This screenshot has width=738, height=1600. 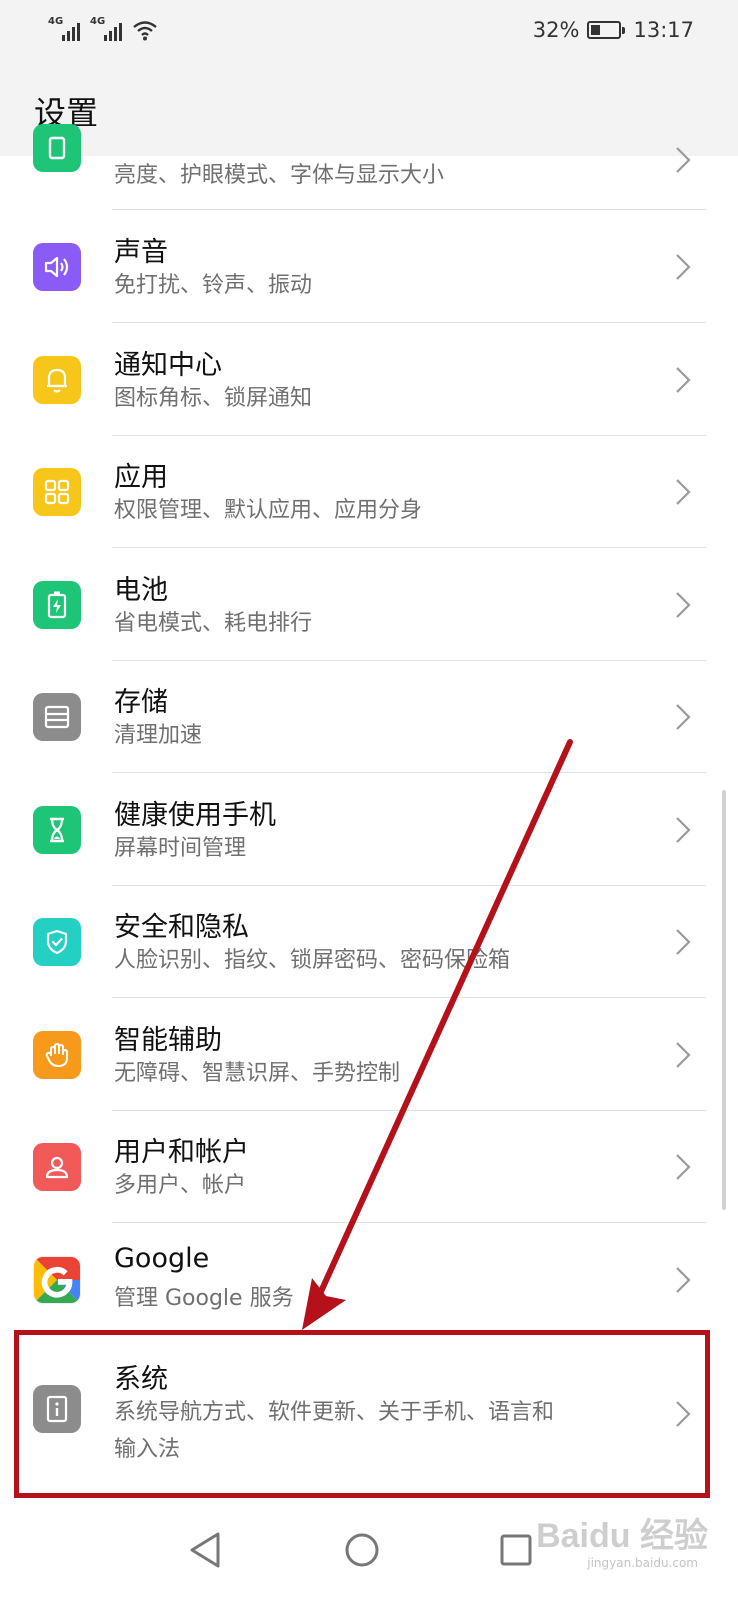 I want to click on settings-item-title: 应用, so click(x=141, y=477).